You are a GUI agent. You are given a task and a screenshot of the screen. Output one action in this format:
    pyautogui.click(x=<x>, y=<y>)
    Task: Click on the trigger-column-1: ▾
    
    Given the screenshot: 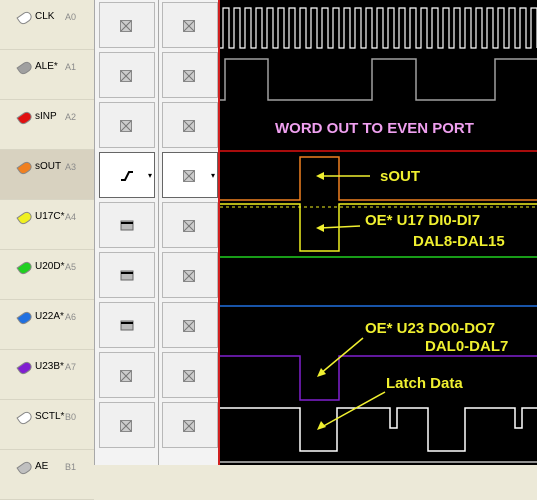 What is the action you would take?
    pyautogui.click(x=126, y=232)
    